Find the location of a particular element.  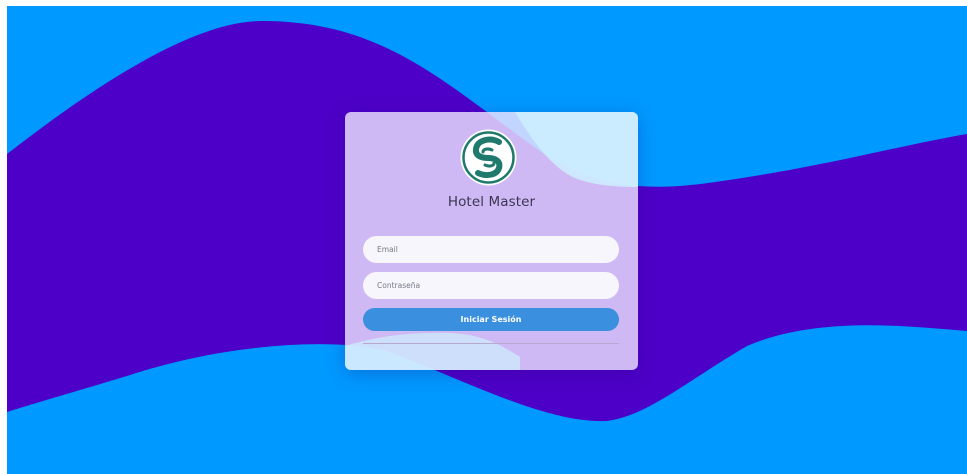

swirl-logo-icon is located at coordinates (488, 157).